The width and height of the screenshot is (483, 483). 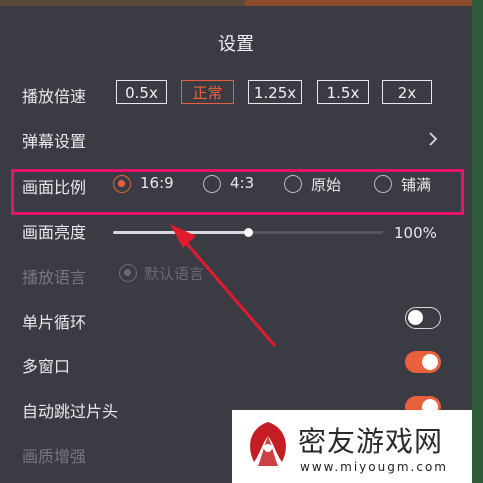 What do you see at coordinates (374, 467) in the screenshot?
I see `watermark-url: www.miyougm.com` at bounding box center [374, 467].